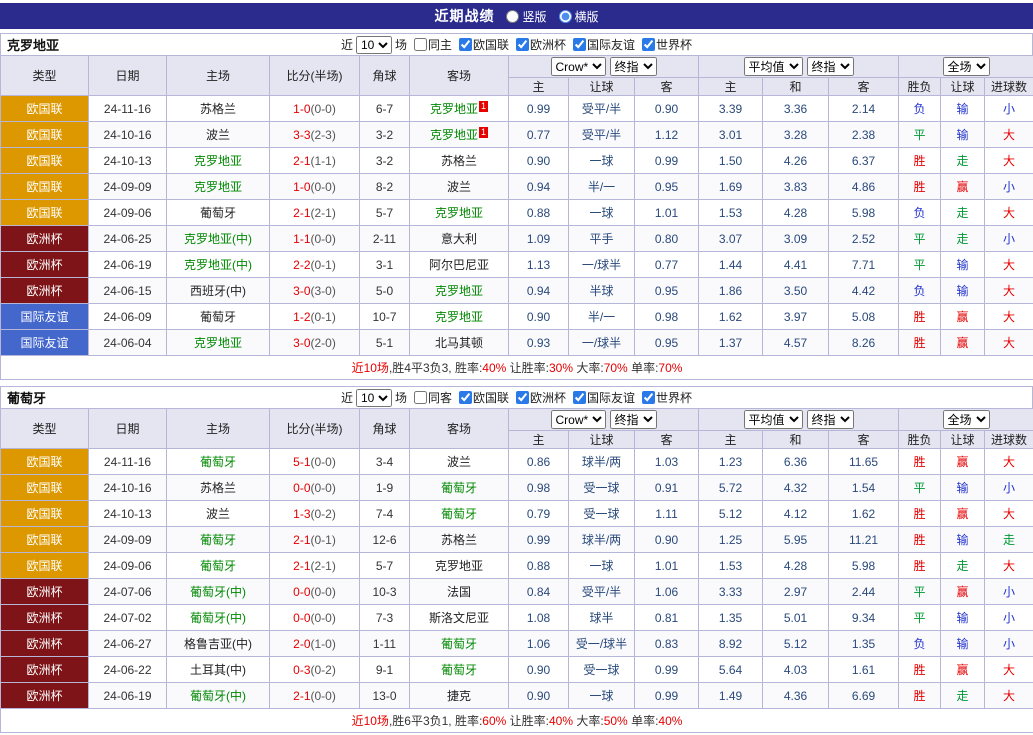 The image size is (1033, 735). I want to click on halftime-score: (0-1), so click(323, 539).